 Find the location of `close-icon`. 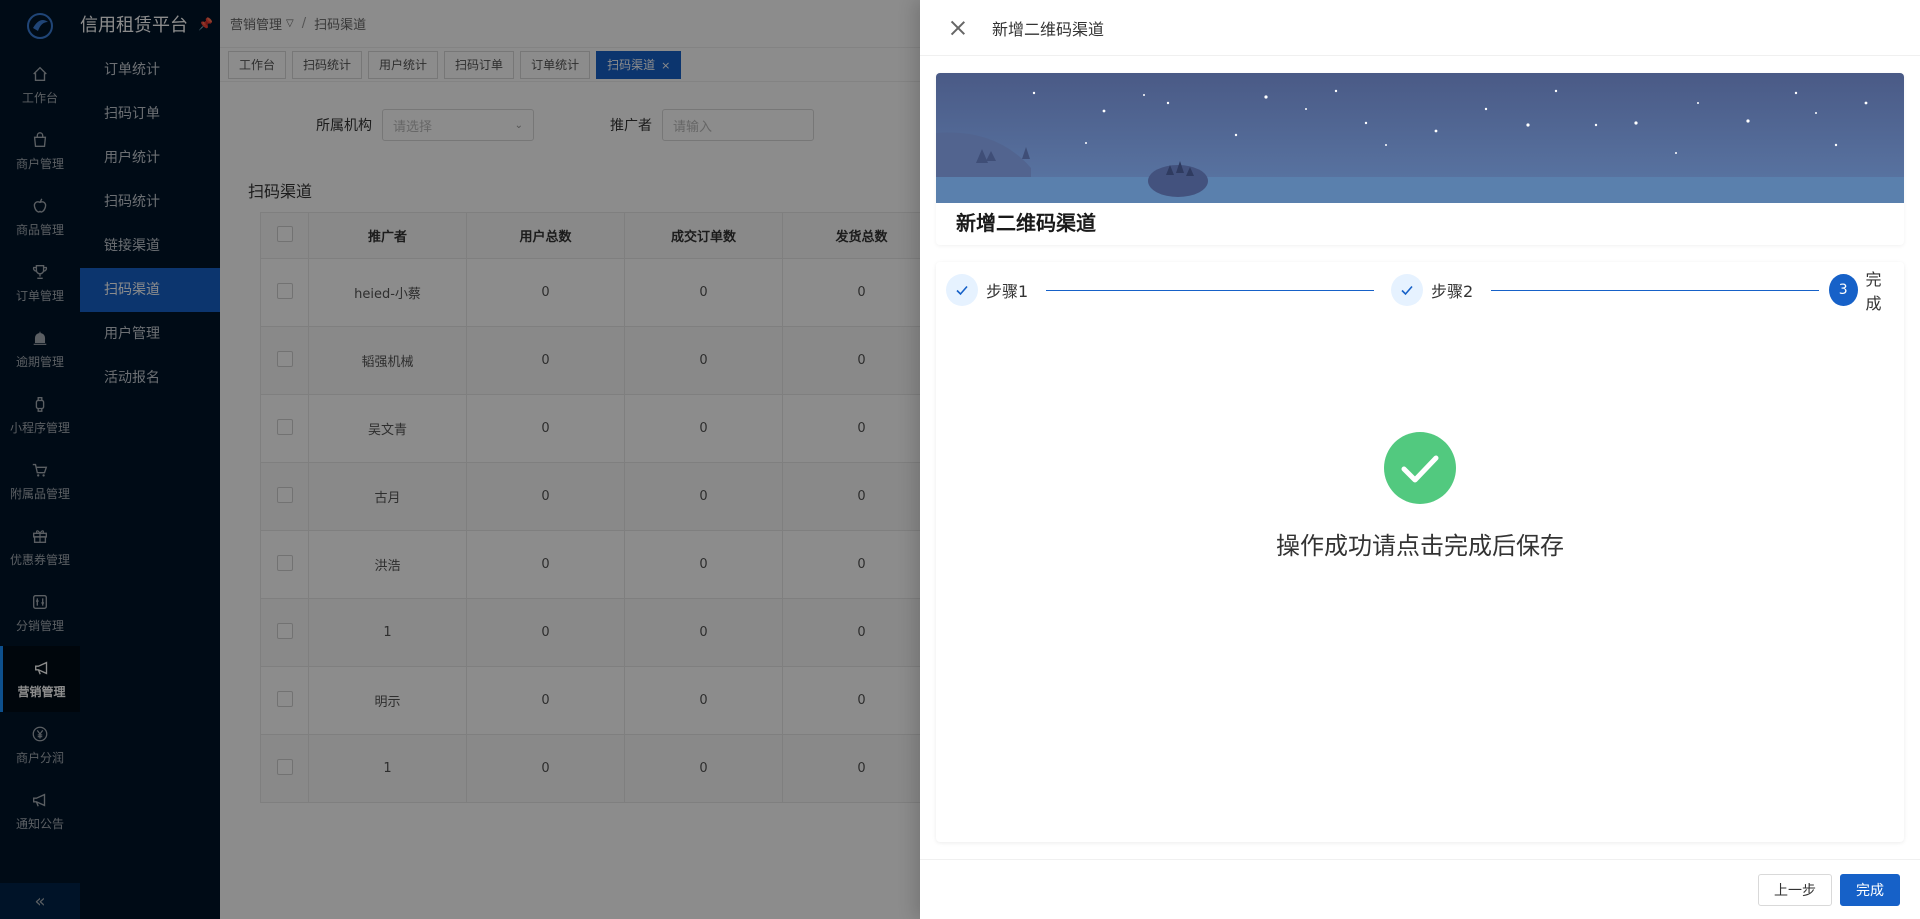

close-icon is located at coordinates (958, 28).